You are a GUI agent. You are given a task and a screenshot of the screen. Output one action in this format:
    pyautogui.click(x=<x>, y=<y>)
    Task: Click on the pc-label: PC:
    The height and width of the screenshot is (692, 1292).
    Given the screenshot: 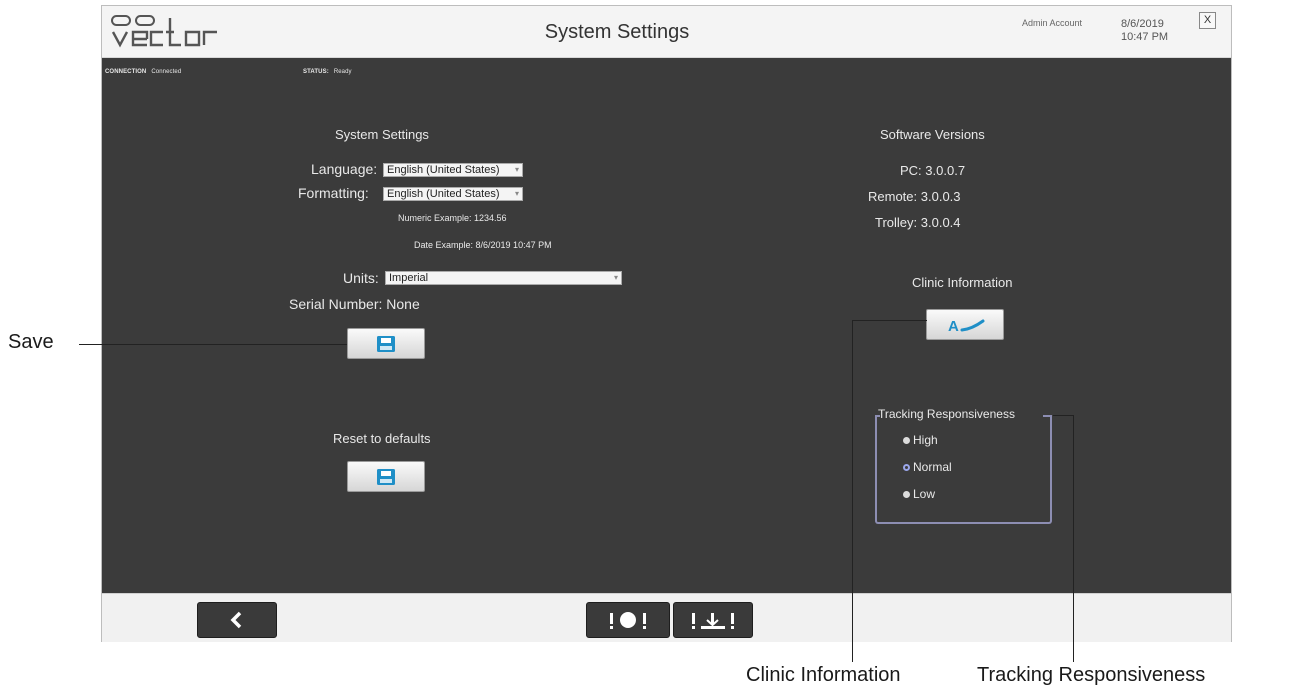 What is the action you would take?
    pyautogui.click(x=911, y=170)
    